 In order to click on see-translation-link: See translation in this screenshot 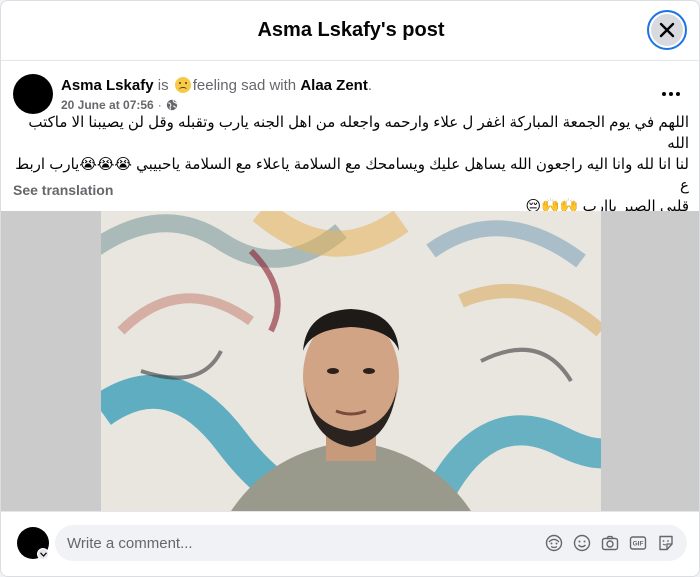, I will do `click(63, 190)`.